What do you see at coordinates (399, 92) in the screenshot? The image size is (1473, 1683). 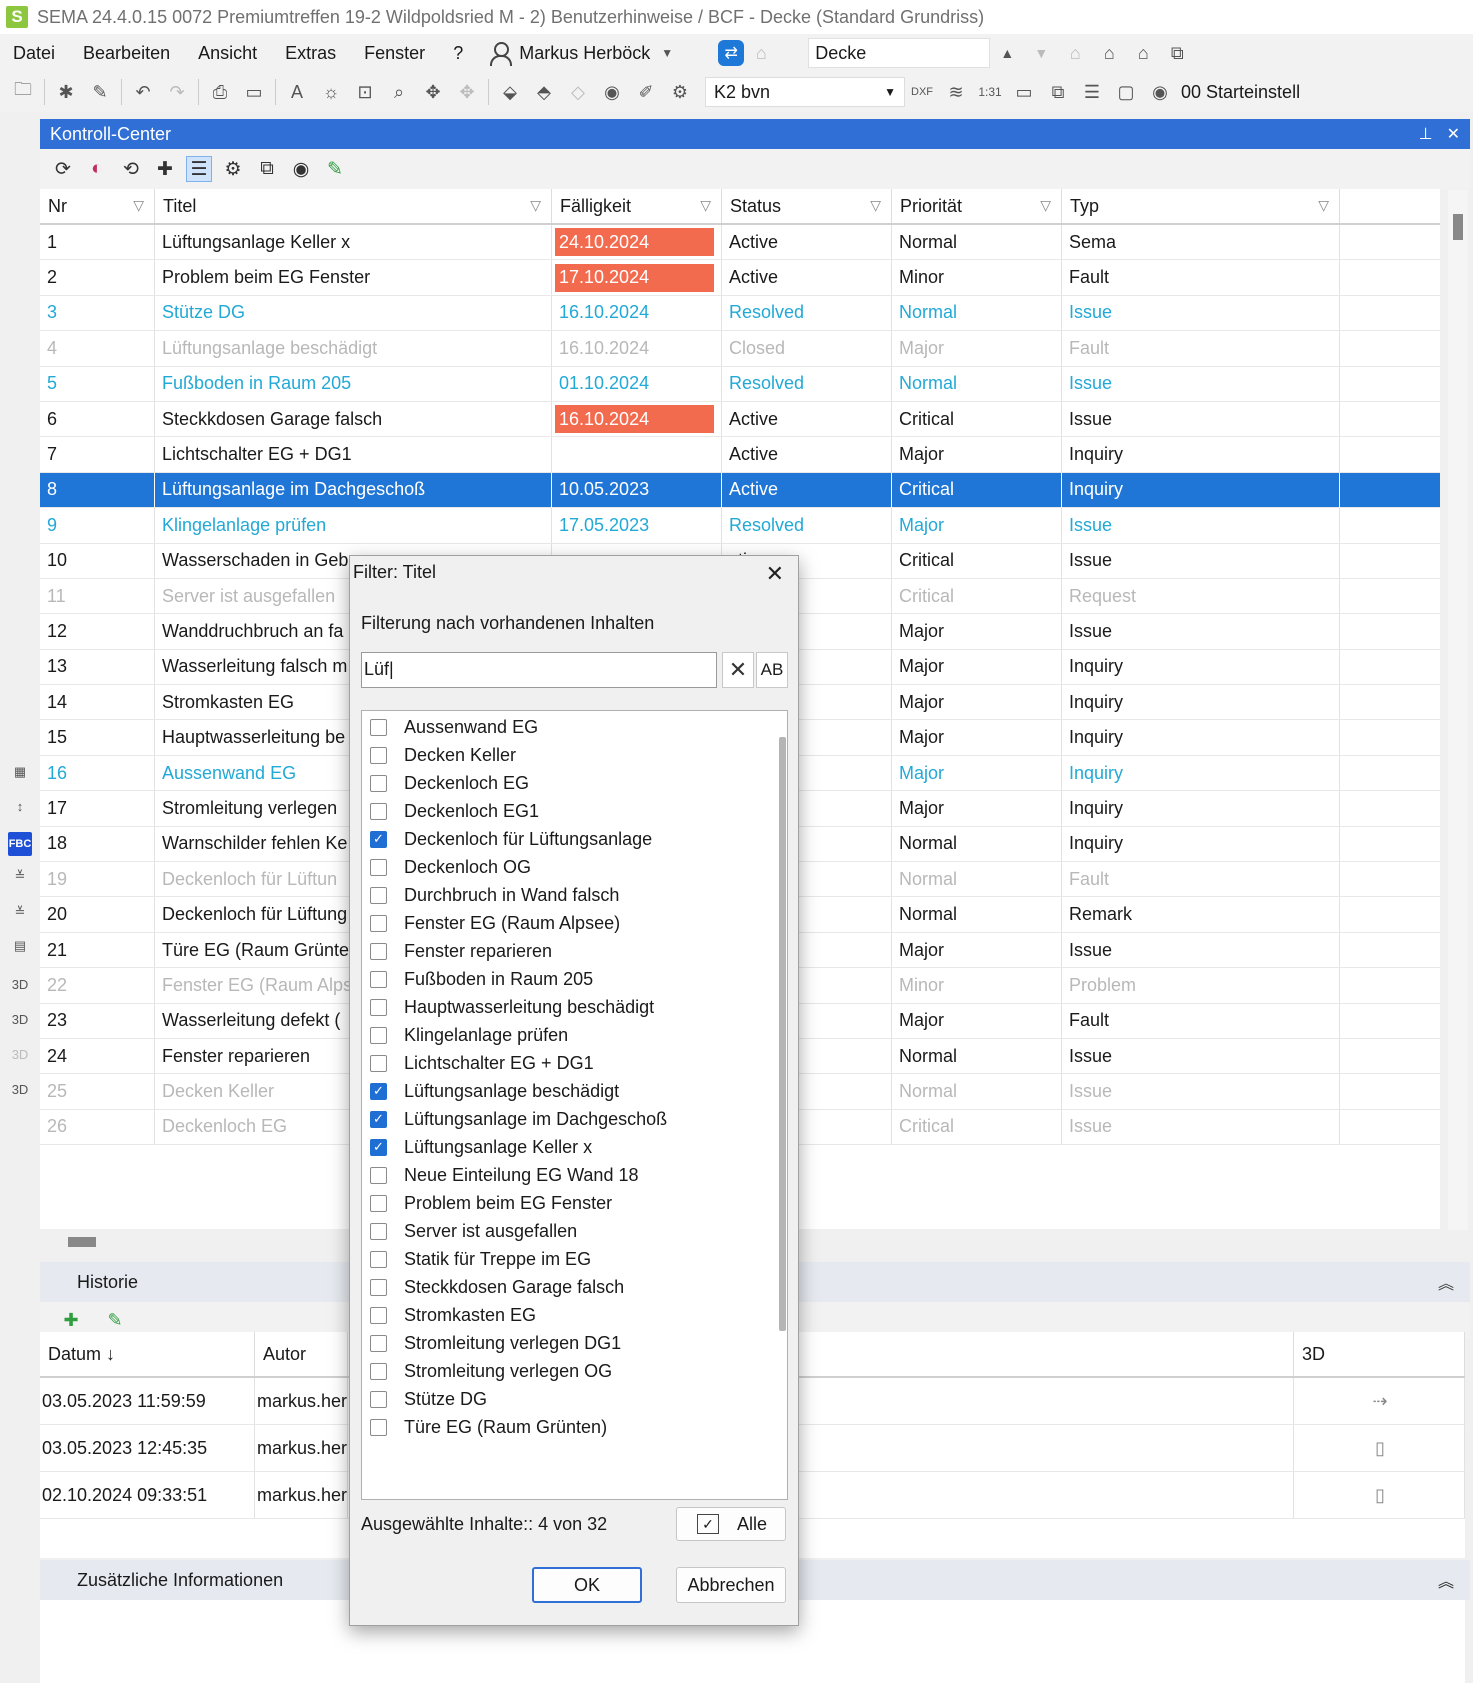 I see `zoom-icon: ⌕` at bounding box center [399, 92].